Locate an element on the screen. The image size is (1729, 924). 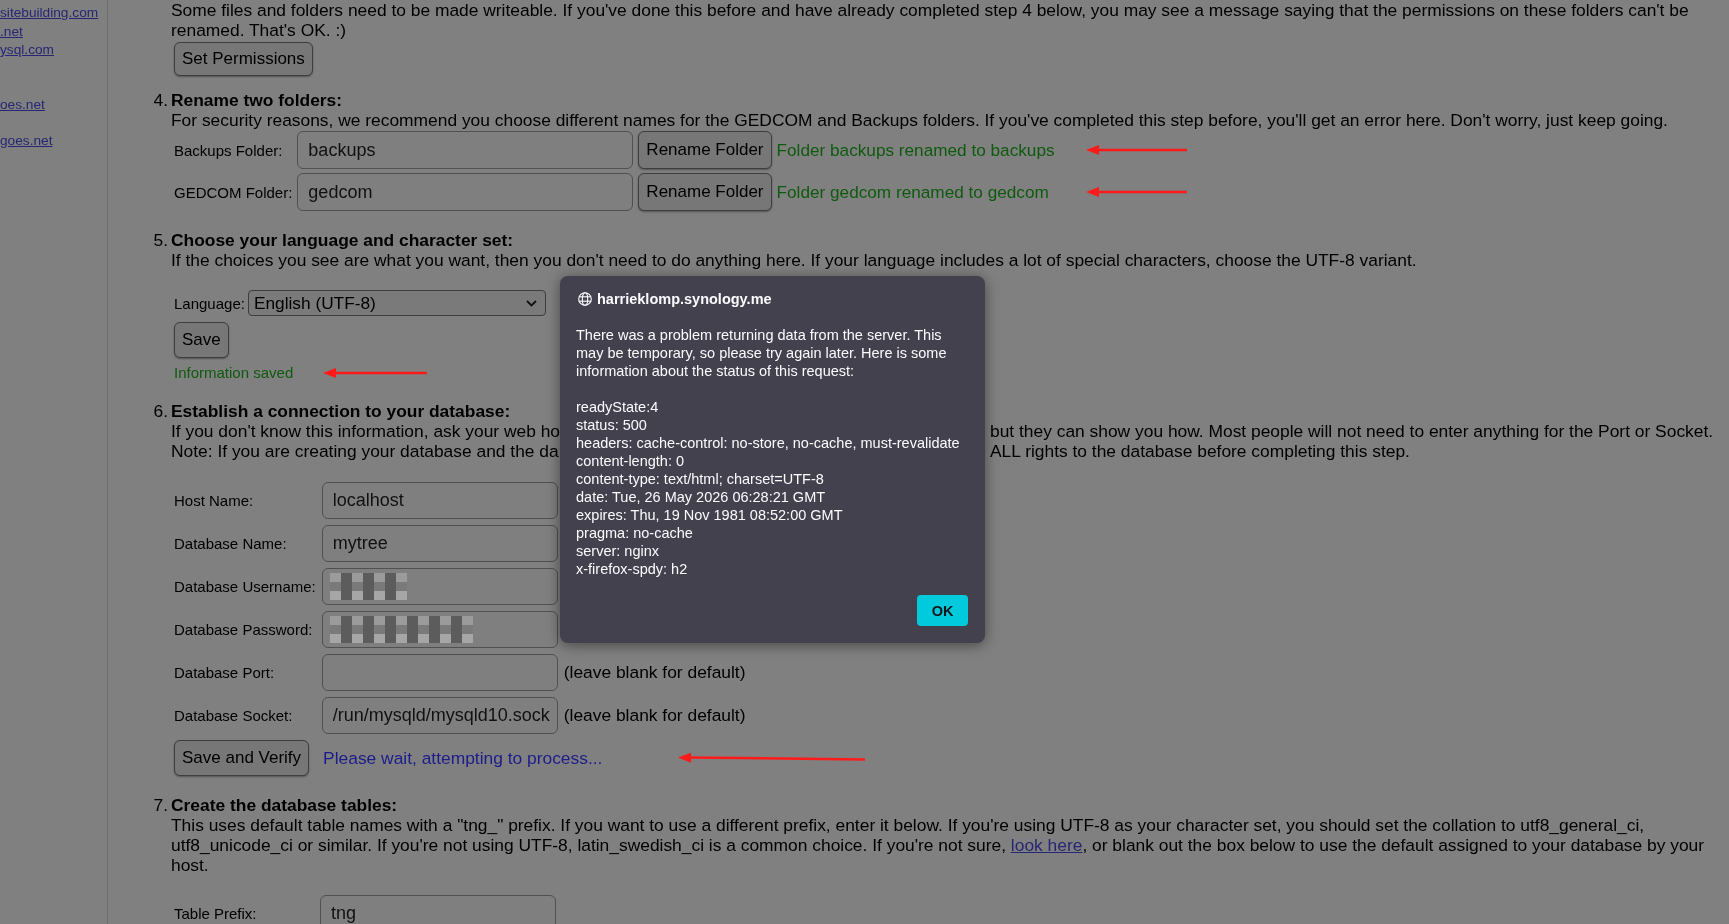
step-number: 6. is located at coordinates (160, 412).